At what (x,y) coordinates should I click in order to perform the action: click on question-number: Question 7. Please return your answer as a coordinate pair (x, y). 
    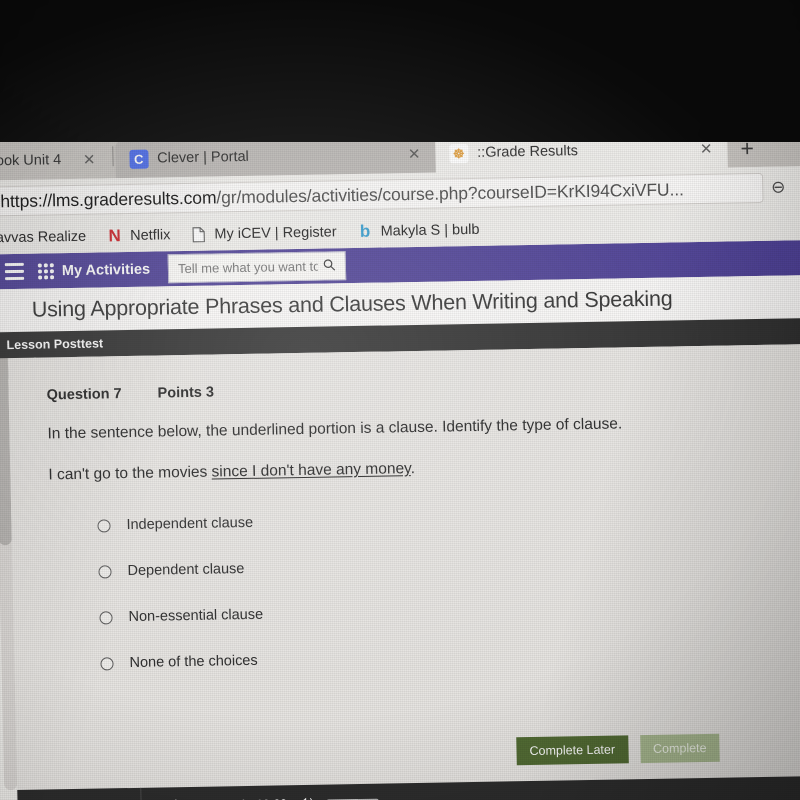
    Looking at the image, I should click on (84, 395).